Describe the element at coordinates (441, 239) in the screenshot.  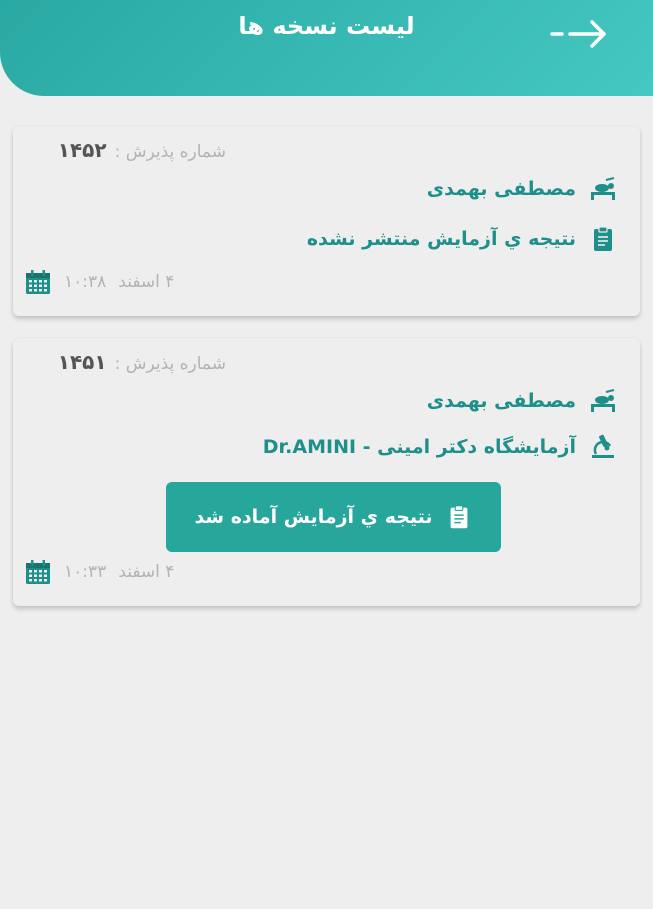
I see `result-status: نتیجه ي آزمایش منتشر نشده` at that location.